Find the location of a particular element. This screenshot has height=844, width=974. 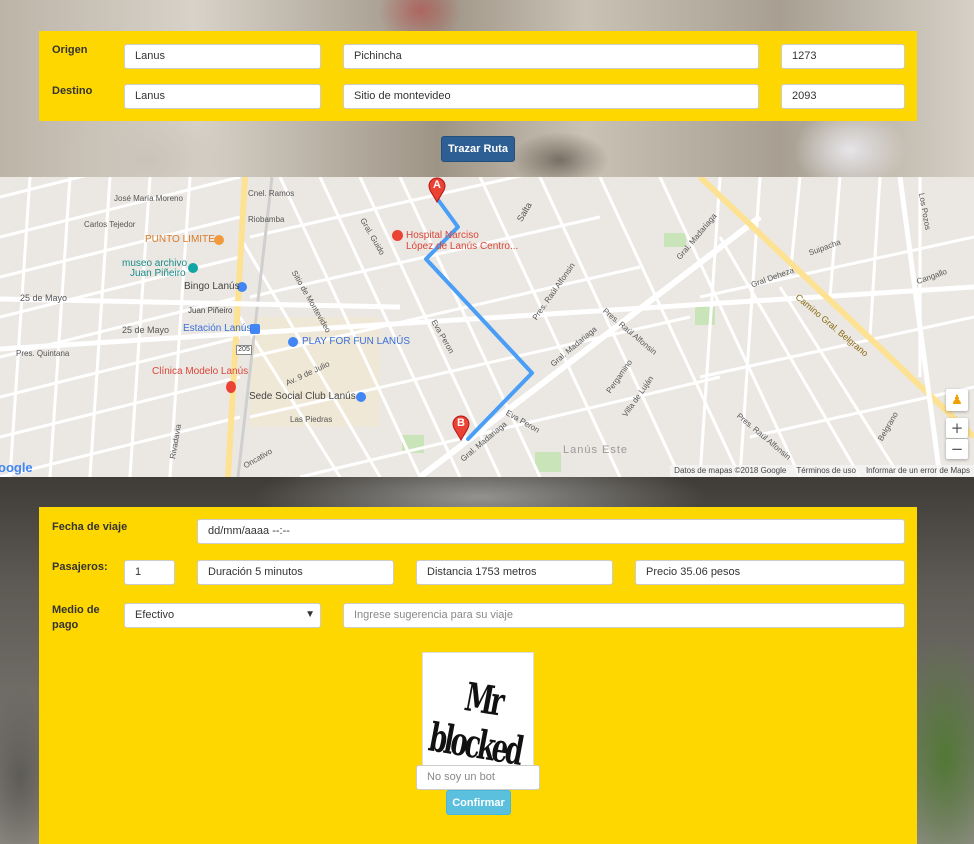

street-view-pegman-icon: ♟ is located at coordinates (957, 400).